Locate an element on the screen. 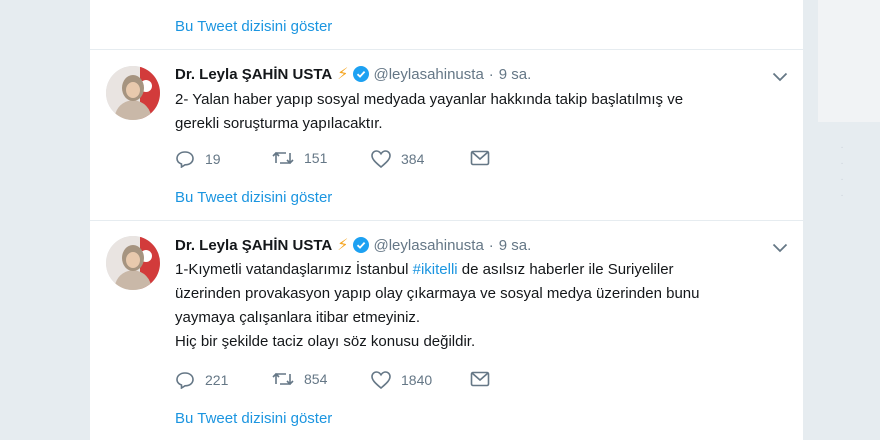 The width and height of the screenshot is (880, 440). side-panel-edge is located at coordinates (849, 61).